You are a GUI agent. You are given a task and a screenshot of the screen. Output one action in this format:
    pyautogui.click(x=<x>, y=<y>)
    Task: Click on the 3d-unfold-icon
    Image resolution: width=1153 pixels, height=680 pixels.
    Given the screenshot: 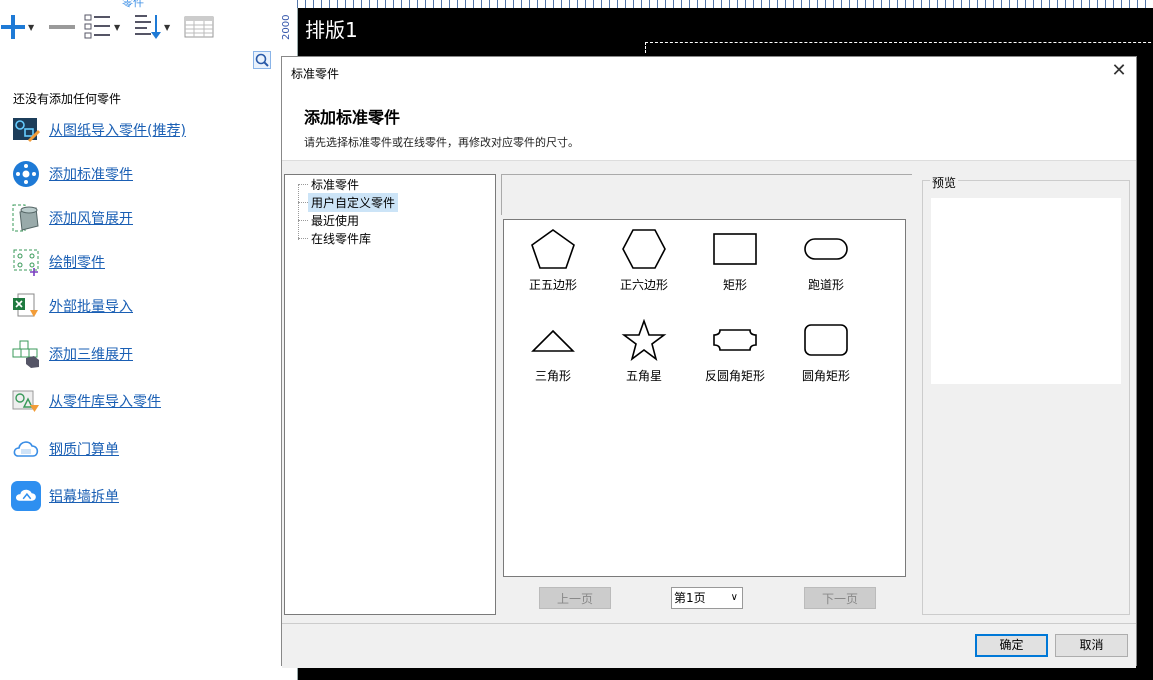 What is the action you would take?
    pyautogui.click(x=26, y=354)
    